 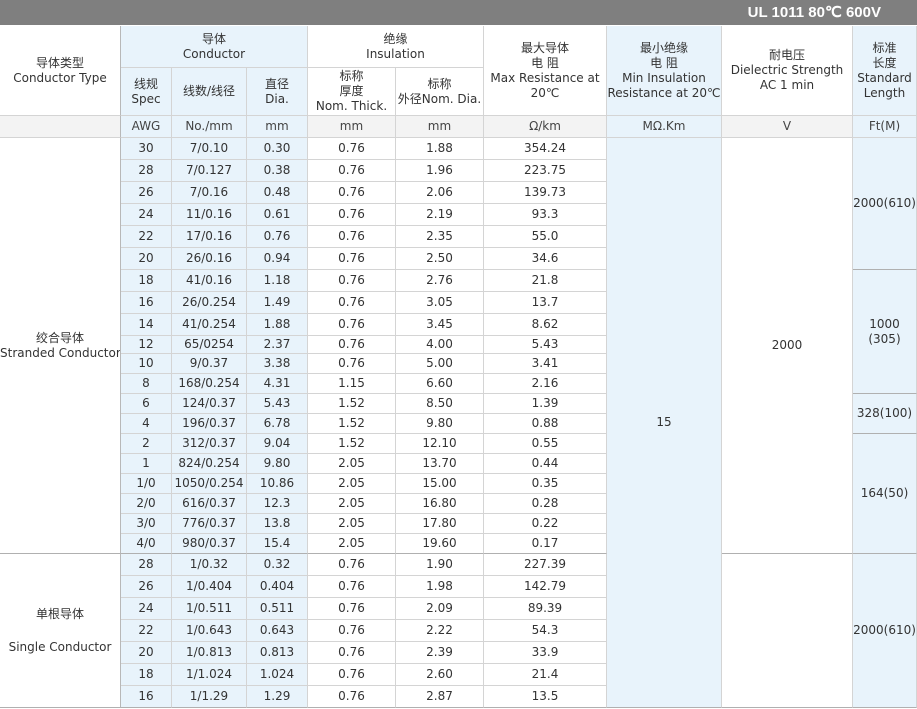 I want to click on strands-cell: 1/0.813, so click(x=209, y=653).